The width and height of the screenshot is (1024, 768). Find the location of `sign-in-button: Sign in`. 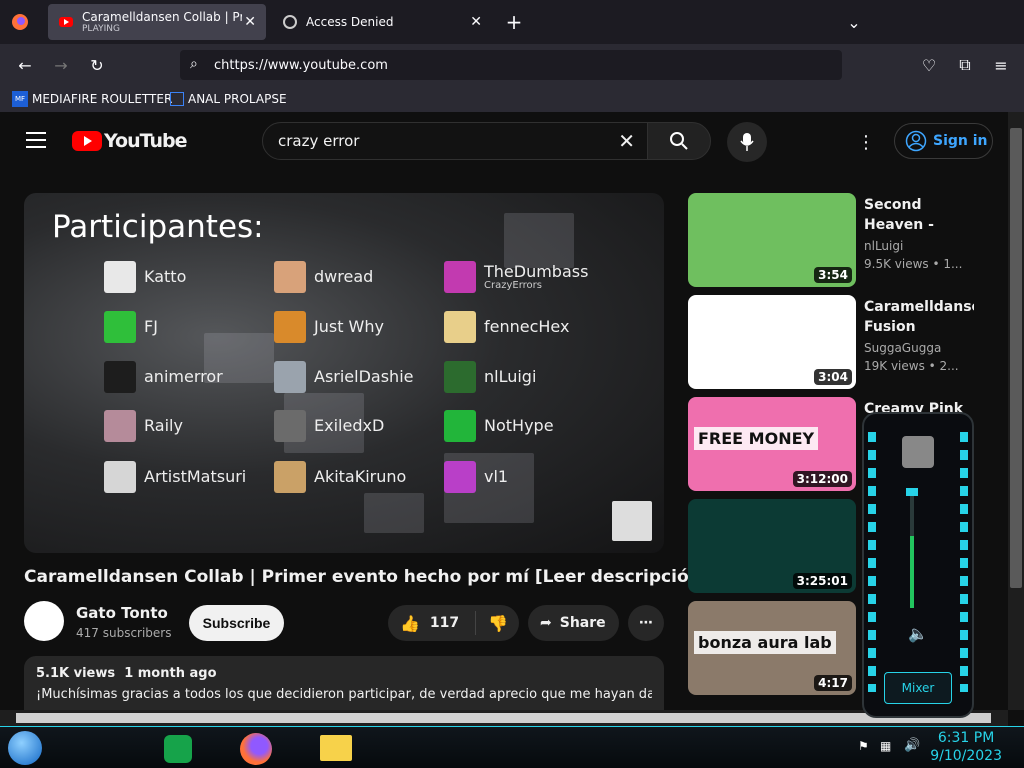

sign-in-button: Sign in is located at coordinates (943, 141).